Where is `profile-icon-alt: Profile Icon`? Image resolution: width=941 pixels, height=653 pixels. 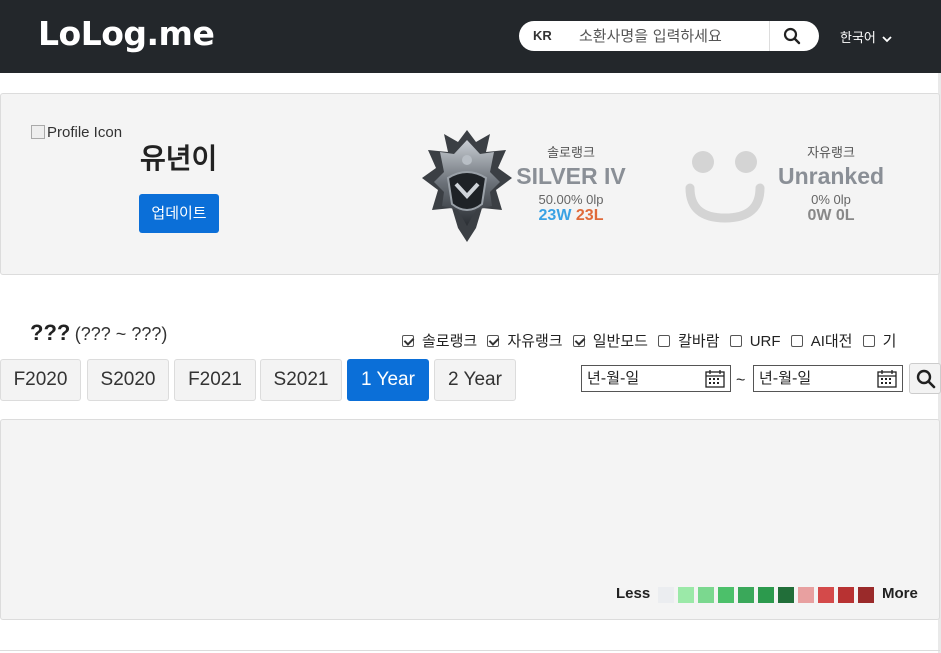
profile-icon-alt: Profile Icon is located at coordinates (85, 132).